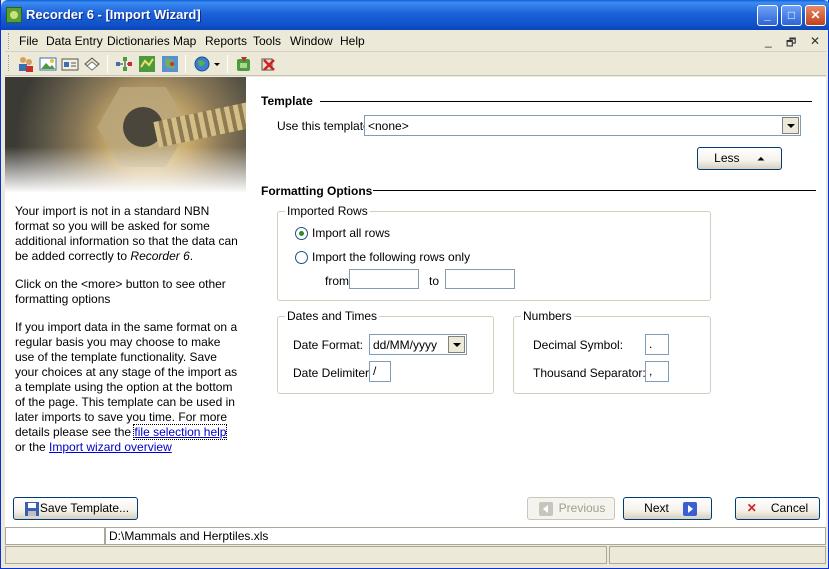 This screenshot has height=569, width=829. I want to click on template-select-value: <none>, so click(388, 126).